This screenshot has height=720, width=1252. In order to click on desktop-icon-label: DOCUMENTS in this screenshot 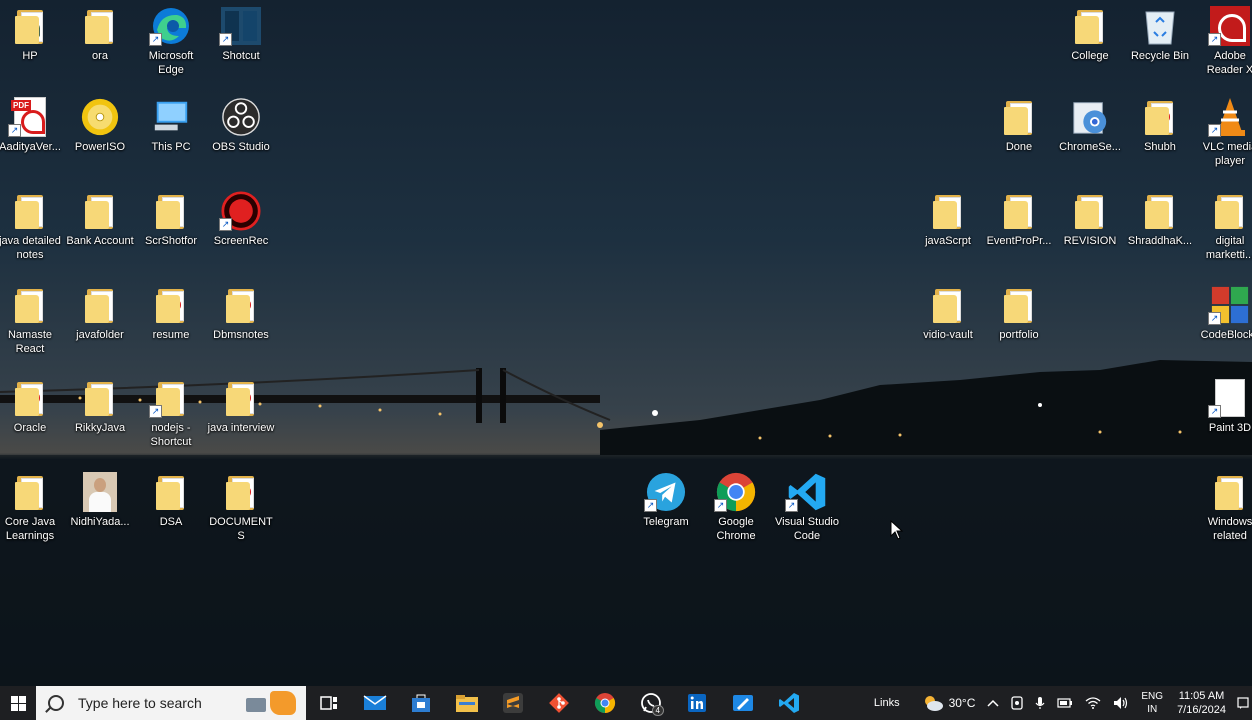, I will do `click(241, 529)`.